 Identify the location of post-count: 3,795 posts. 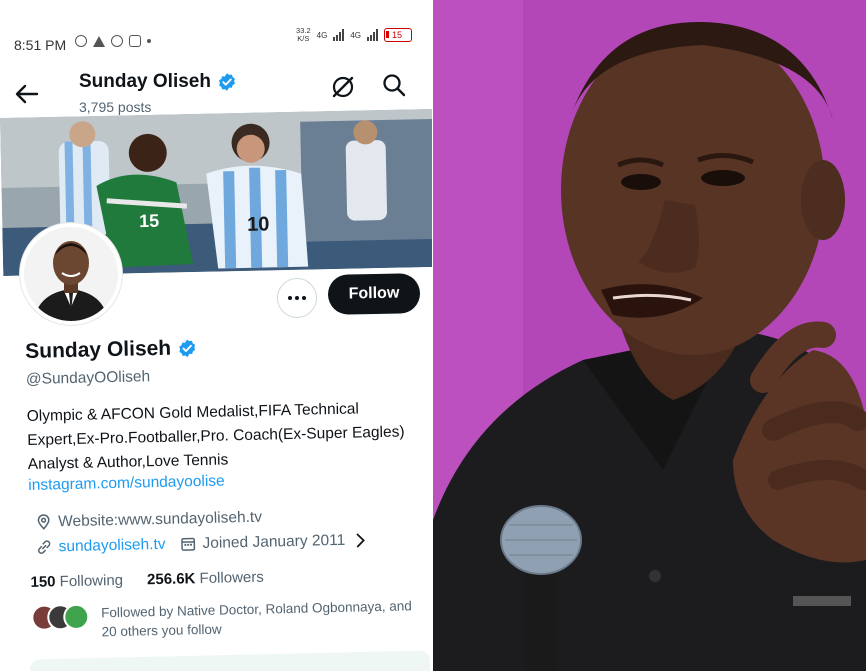
(115, 107).